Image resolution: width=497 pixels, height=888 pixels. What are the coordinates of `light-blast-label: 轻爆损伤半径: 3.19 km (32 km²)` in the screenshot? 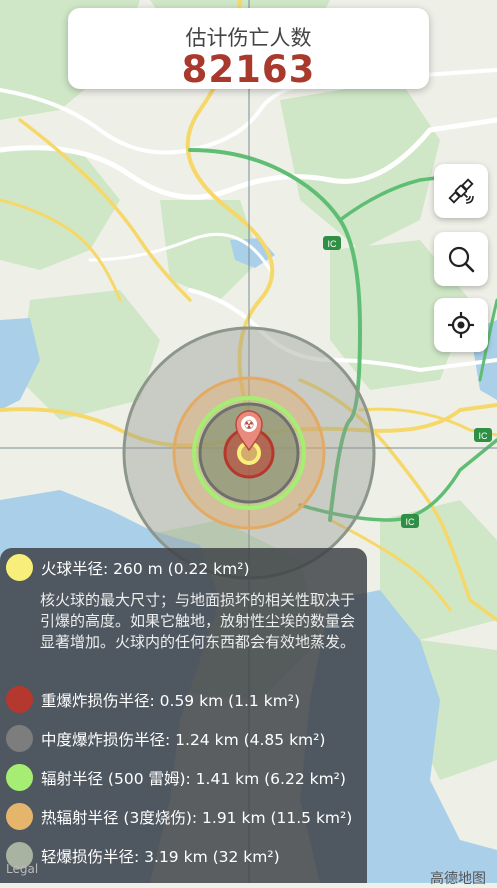 It's located at (160, 856).